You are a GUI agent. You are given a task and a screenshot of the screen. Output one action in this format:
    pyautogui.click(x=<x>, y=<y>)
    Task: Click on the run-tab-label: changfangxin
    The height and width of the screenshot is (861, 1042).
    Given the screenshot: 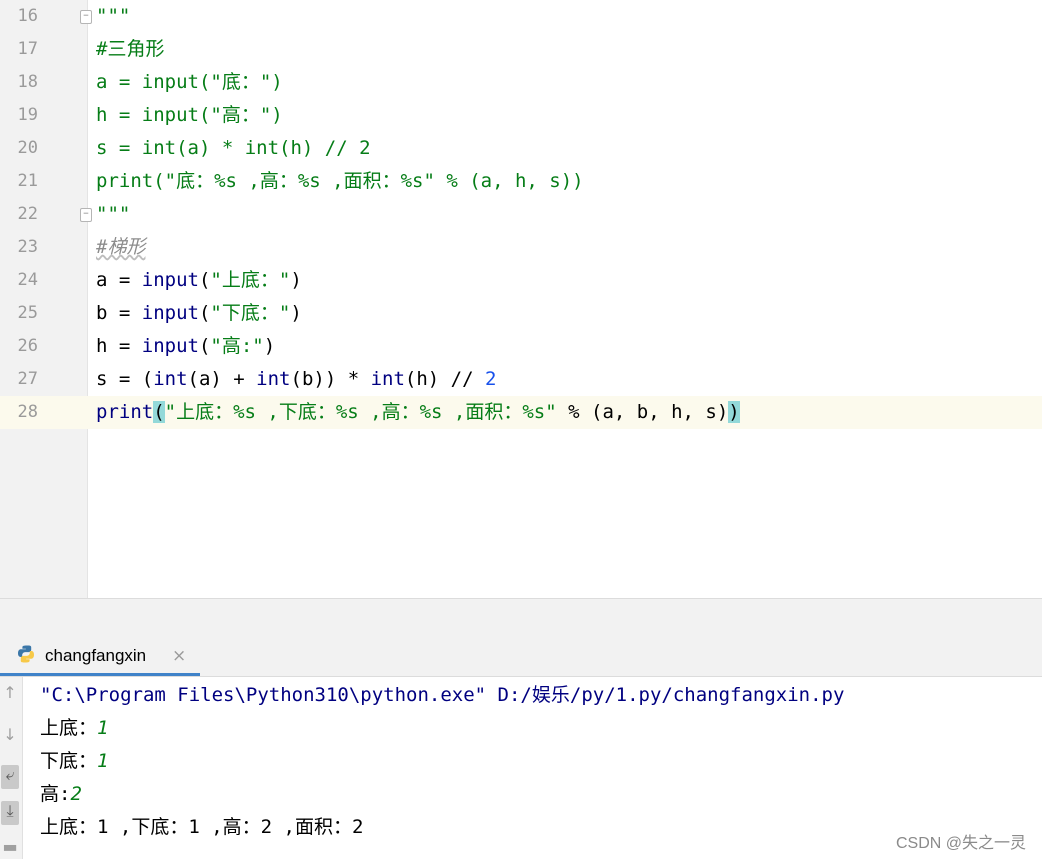 What is the action you would take?
    pyautogui.click(x=96, y=655)
    